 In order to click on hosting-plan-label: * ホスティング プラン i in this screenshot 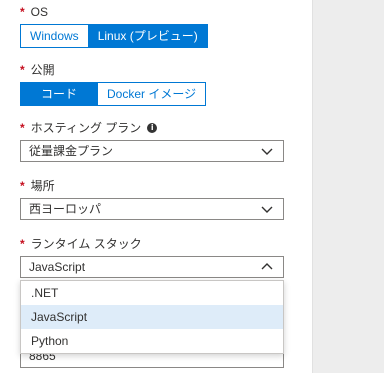, I will do `click(89, 128)`.